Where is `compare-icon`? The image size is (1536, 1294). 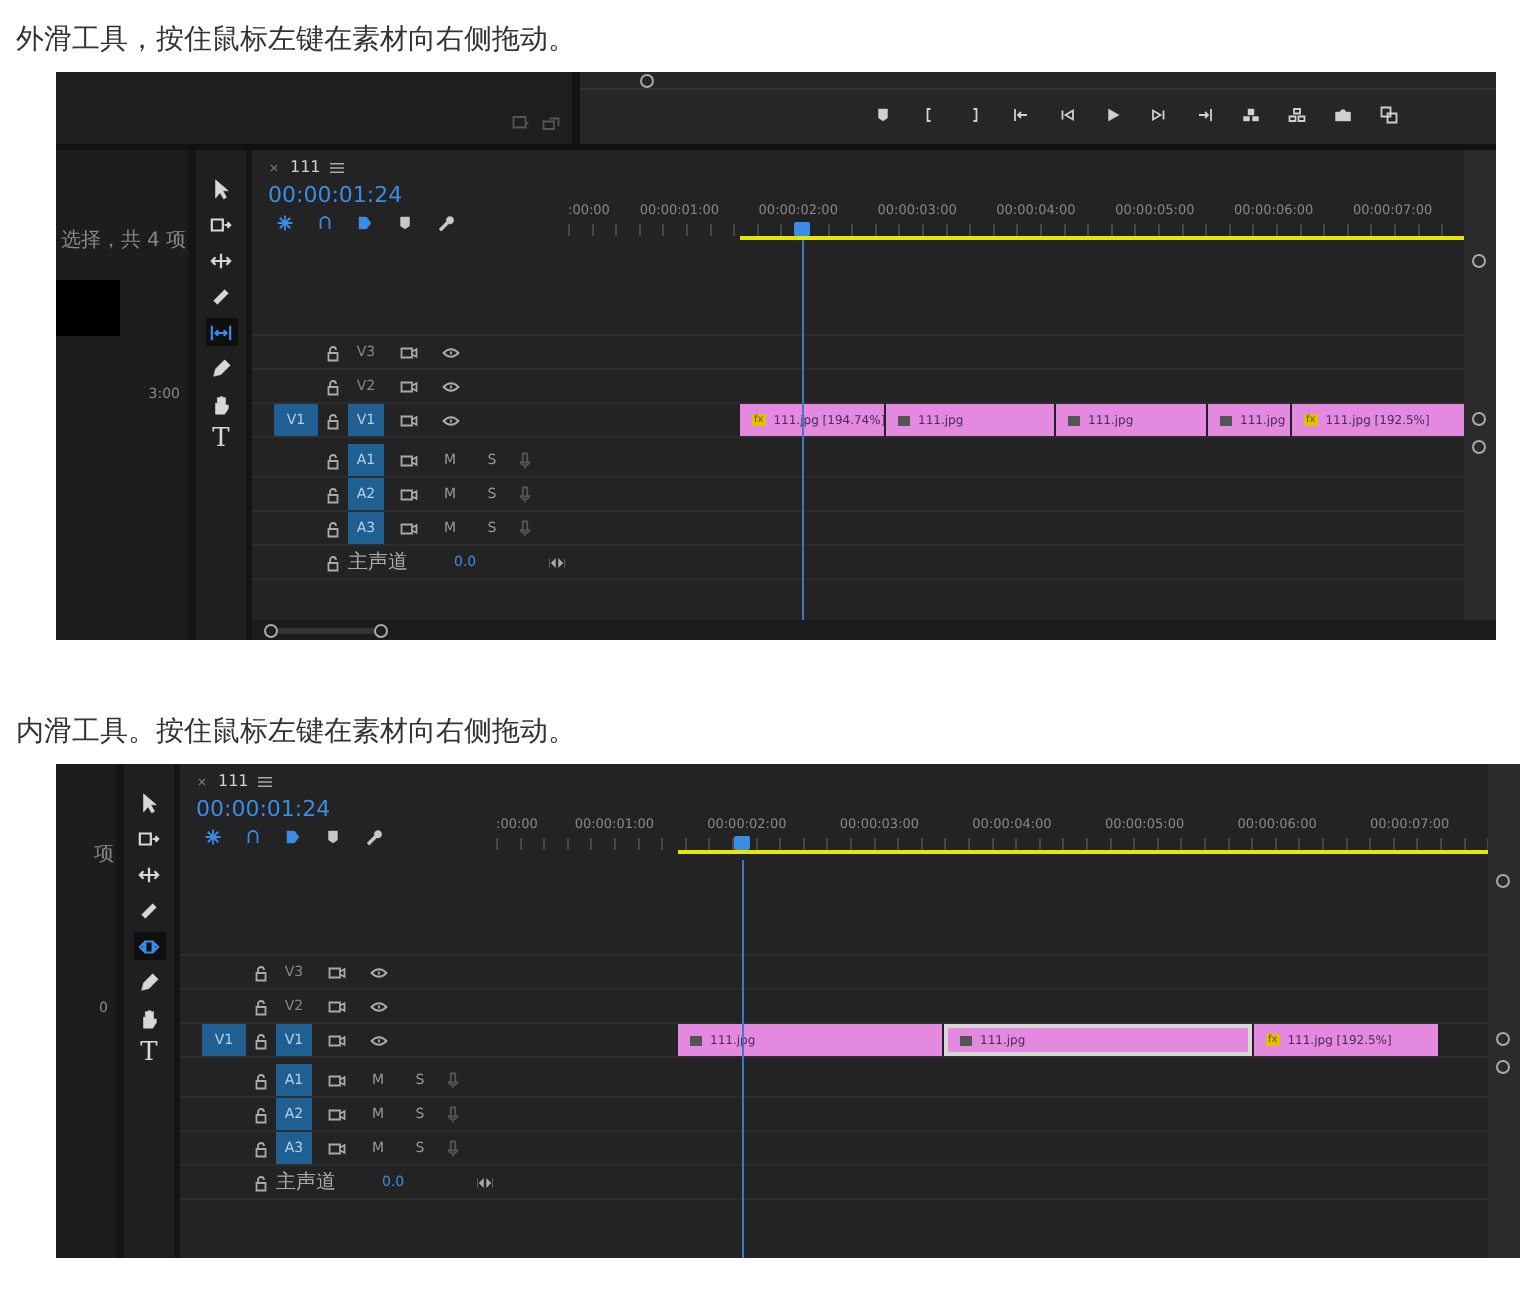
compare-icon is located at coordinates (1389, 115).